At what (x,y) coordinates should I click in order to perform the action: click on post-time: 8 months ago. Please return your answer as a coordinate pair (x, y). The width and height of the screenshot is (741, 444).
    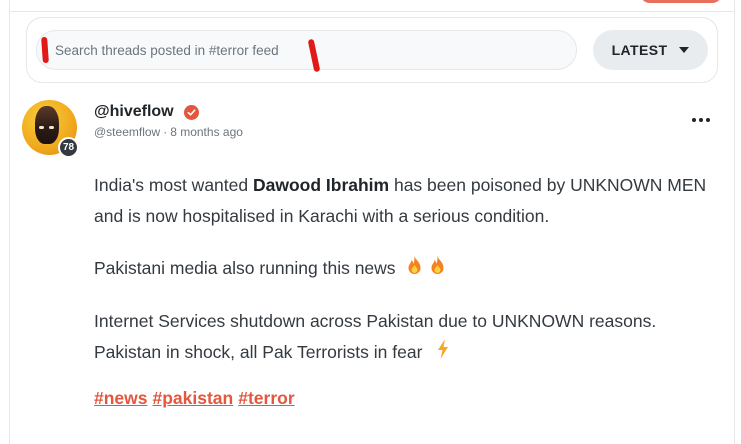
    Looking at the image, I should click on (206, 132).